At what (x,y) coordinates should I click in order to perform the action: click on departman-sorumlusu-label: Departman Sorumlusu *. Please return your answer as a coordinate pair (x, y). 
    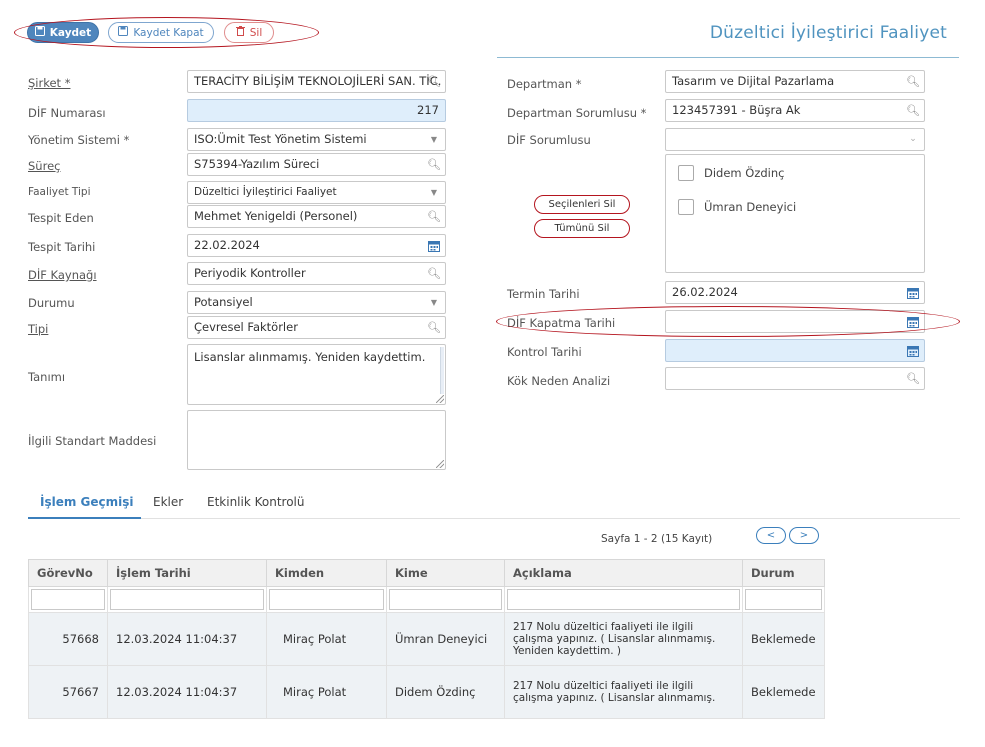
    Looking at the image, I should click on (577, 113).